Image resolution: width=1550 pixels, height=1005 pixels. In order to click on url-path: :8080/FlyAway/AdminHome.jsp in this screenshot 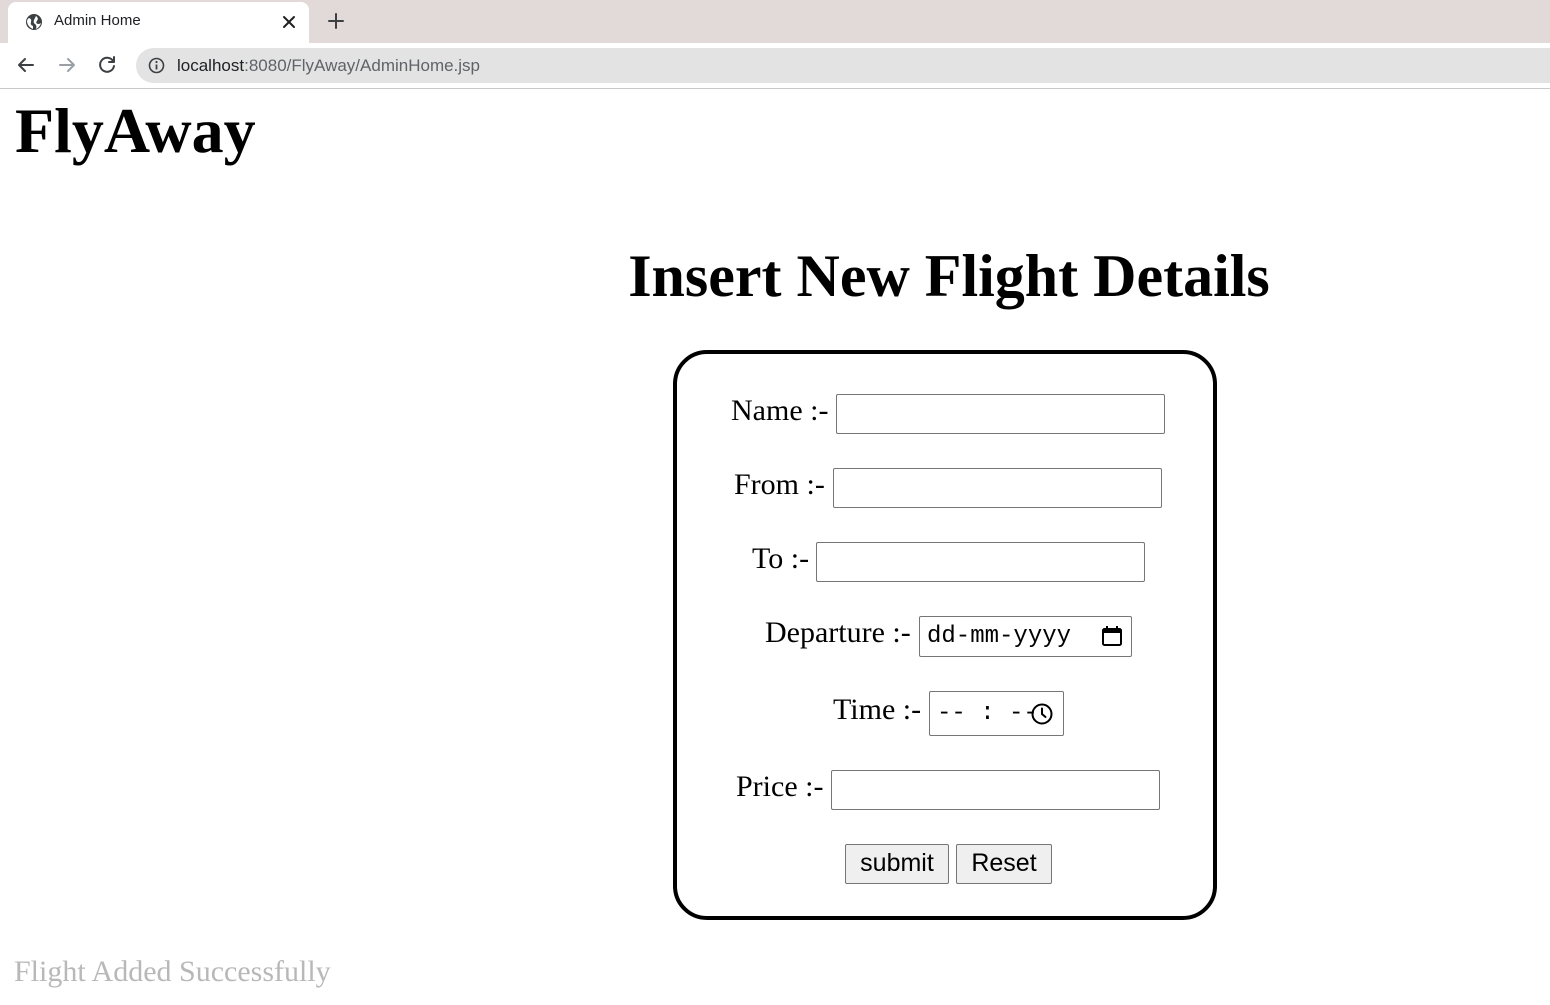, I will do `click(362, 65)`.